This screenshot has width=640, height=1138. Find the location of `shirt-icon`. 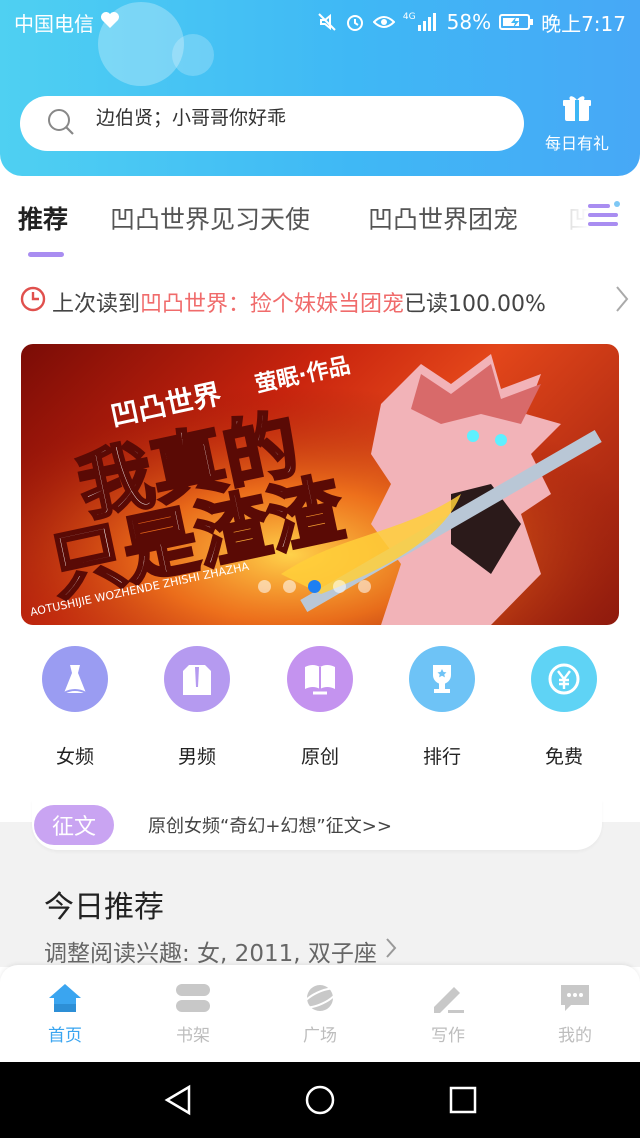

shirt-icon is located at coordinates (197, 679).